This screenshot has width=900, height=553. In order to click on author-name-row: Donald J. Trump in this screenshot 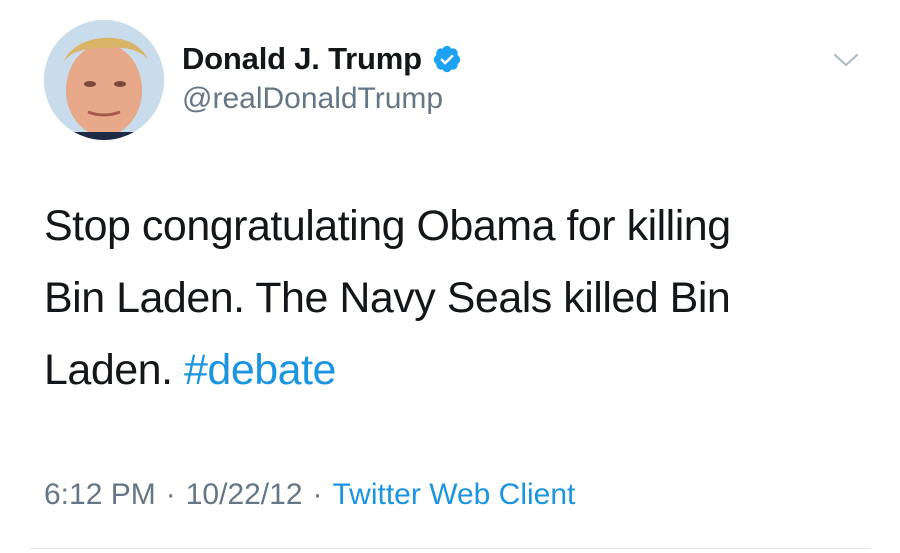, I will do `click(322, 59)`.